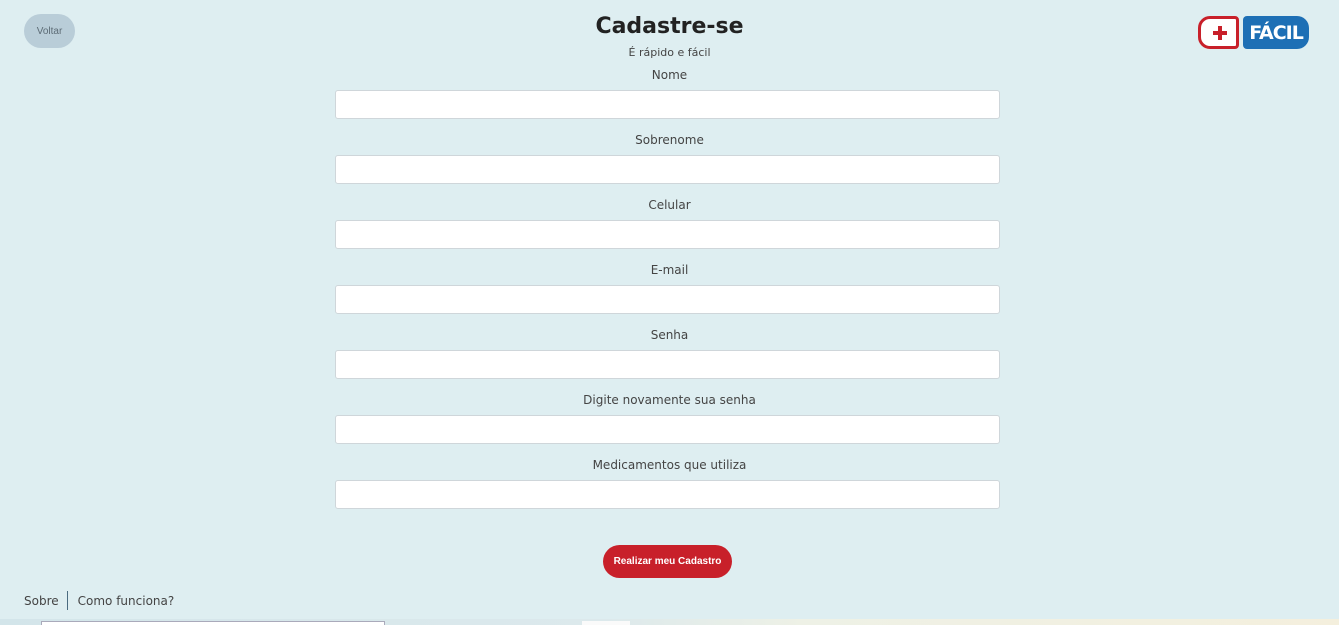 Image resolution: width=1339 pixels, height=625 pixels. I want to click on first-name-field, so click(667, 104).